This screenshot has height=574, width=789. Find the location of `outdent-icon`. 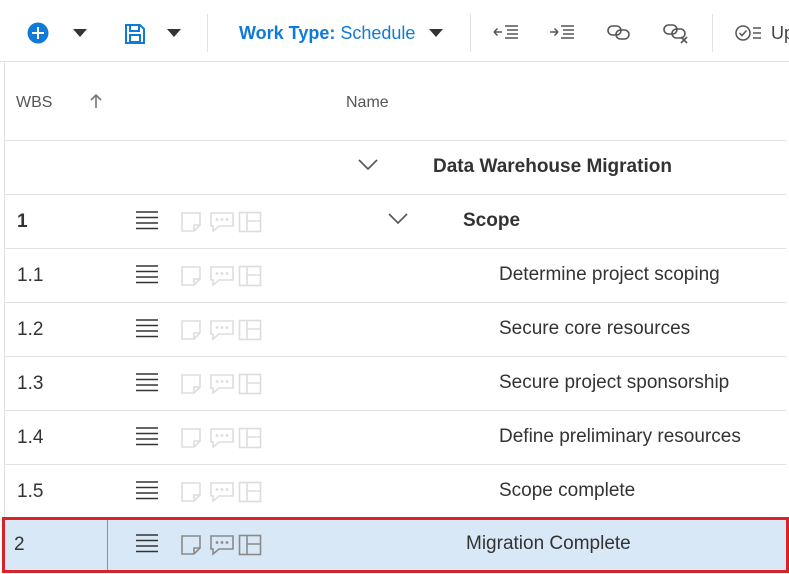

outdent-icon is located at coordinates (505, 32).